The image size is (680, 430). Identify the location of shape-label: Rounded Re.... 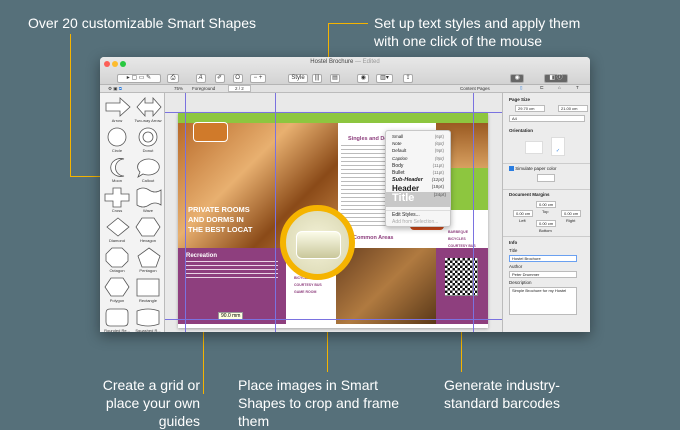
(117, 330).